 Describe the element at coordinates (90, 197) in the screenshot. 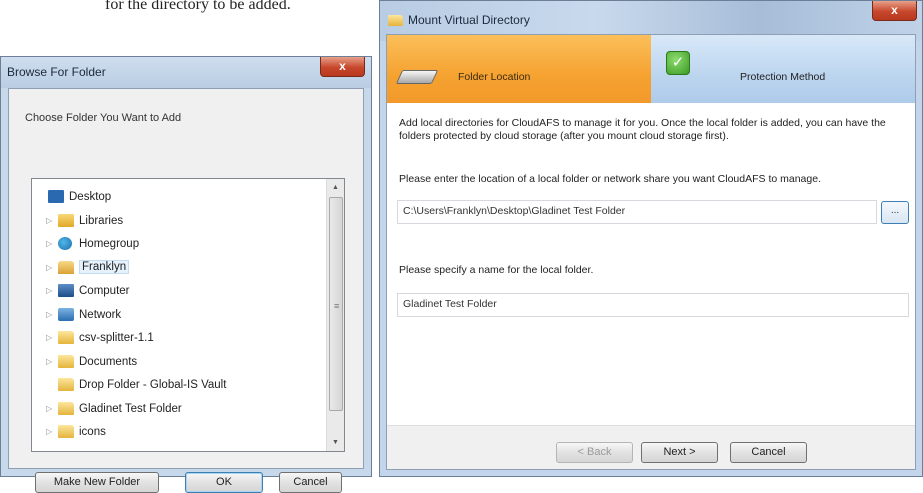

I see `folder-tree-item-label: Desktop` at that location.